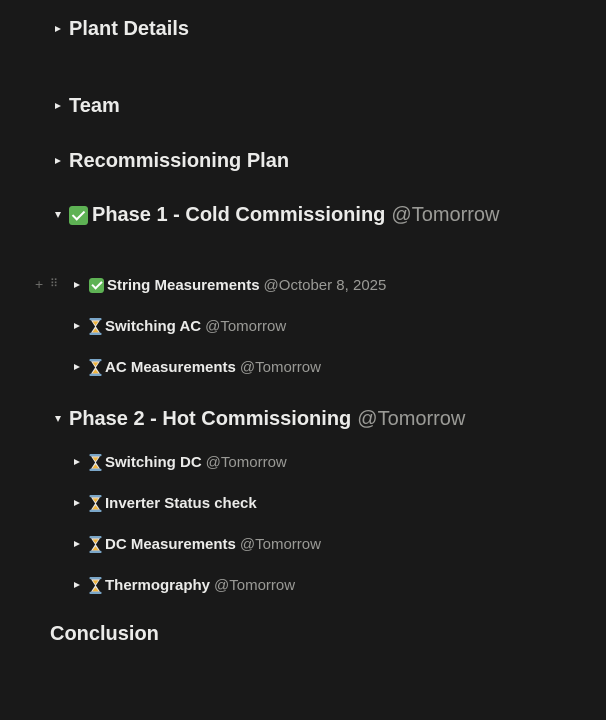 This screenshot has height=720, width=606. I want to click on item-label: String Measurements, so click(183, 285).